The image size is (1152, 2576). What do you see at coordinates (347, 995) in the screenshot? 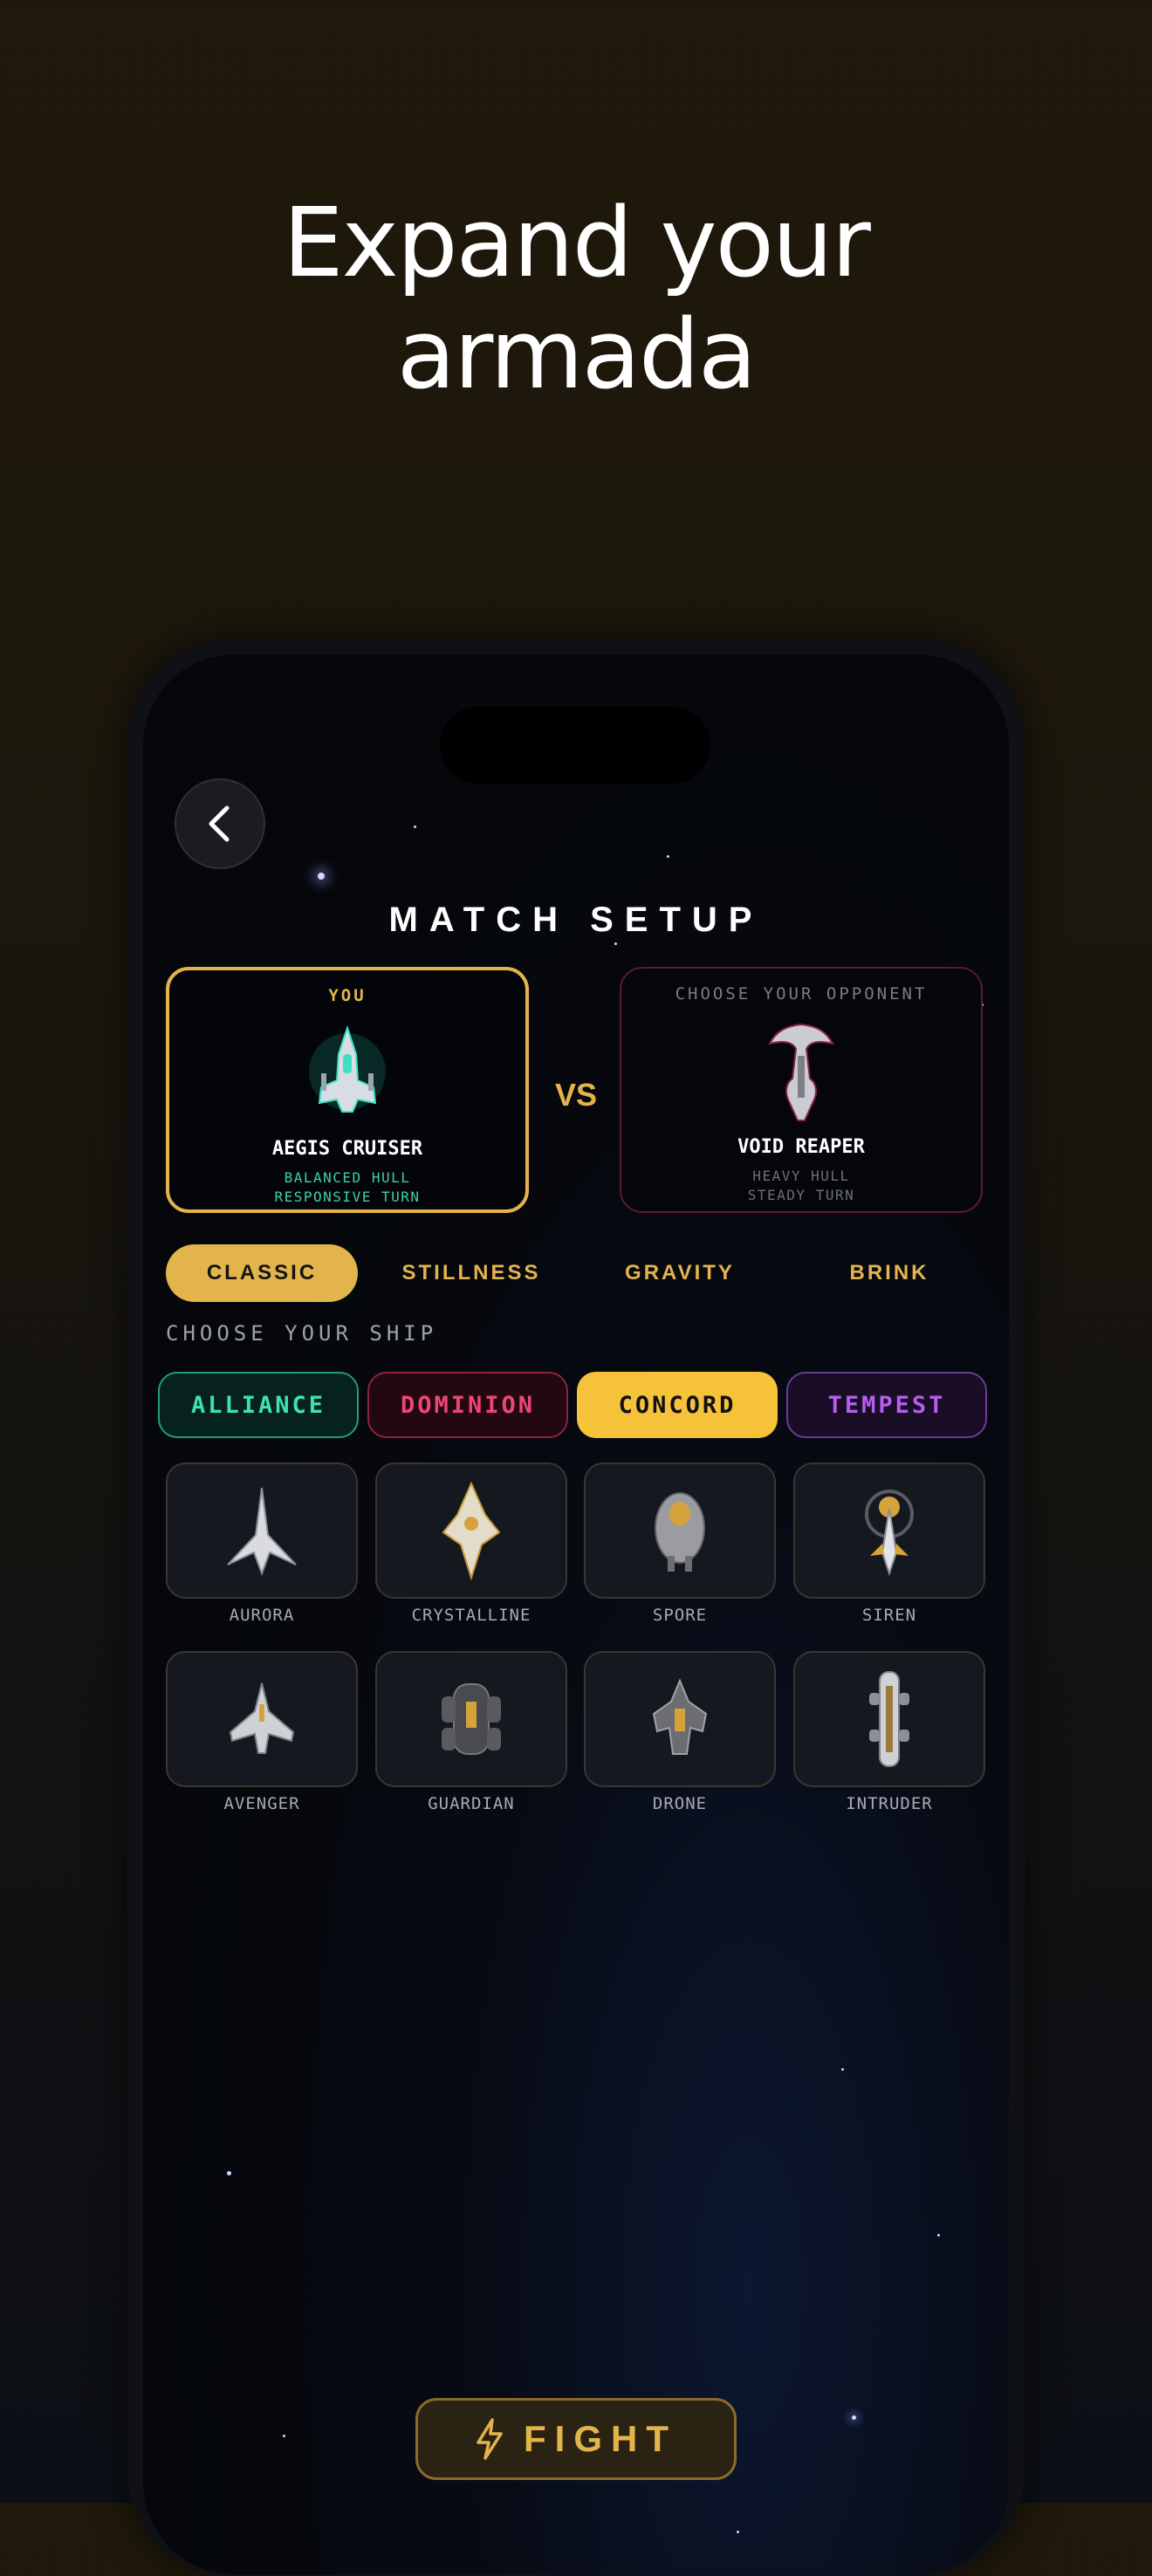
I see `player-label: YOU` at bounding box center [347, 995].